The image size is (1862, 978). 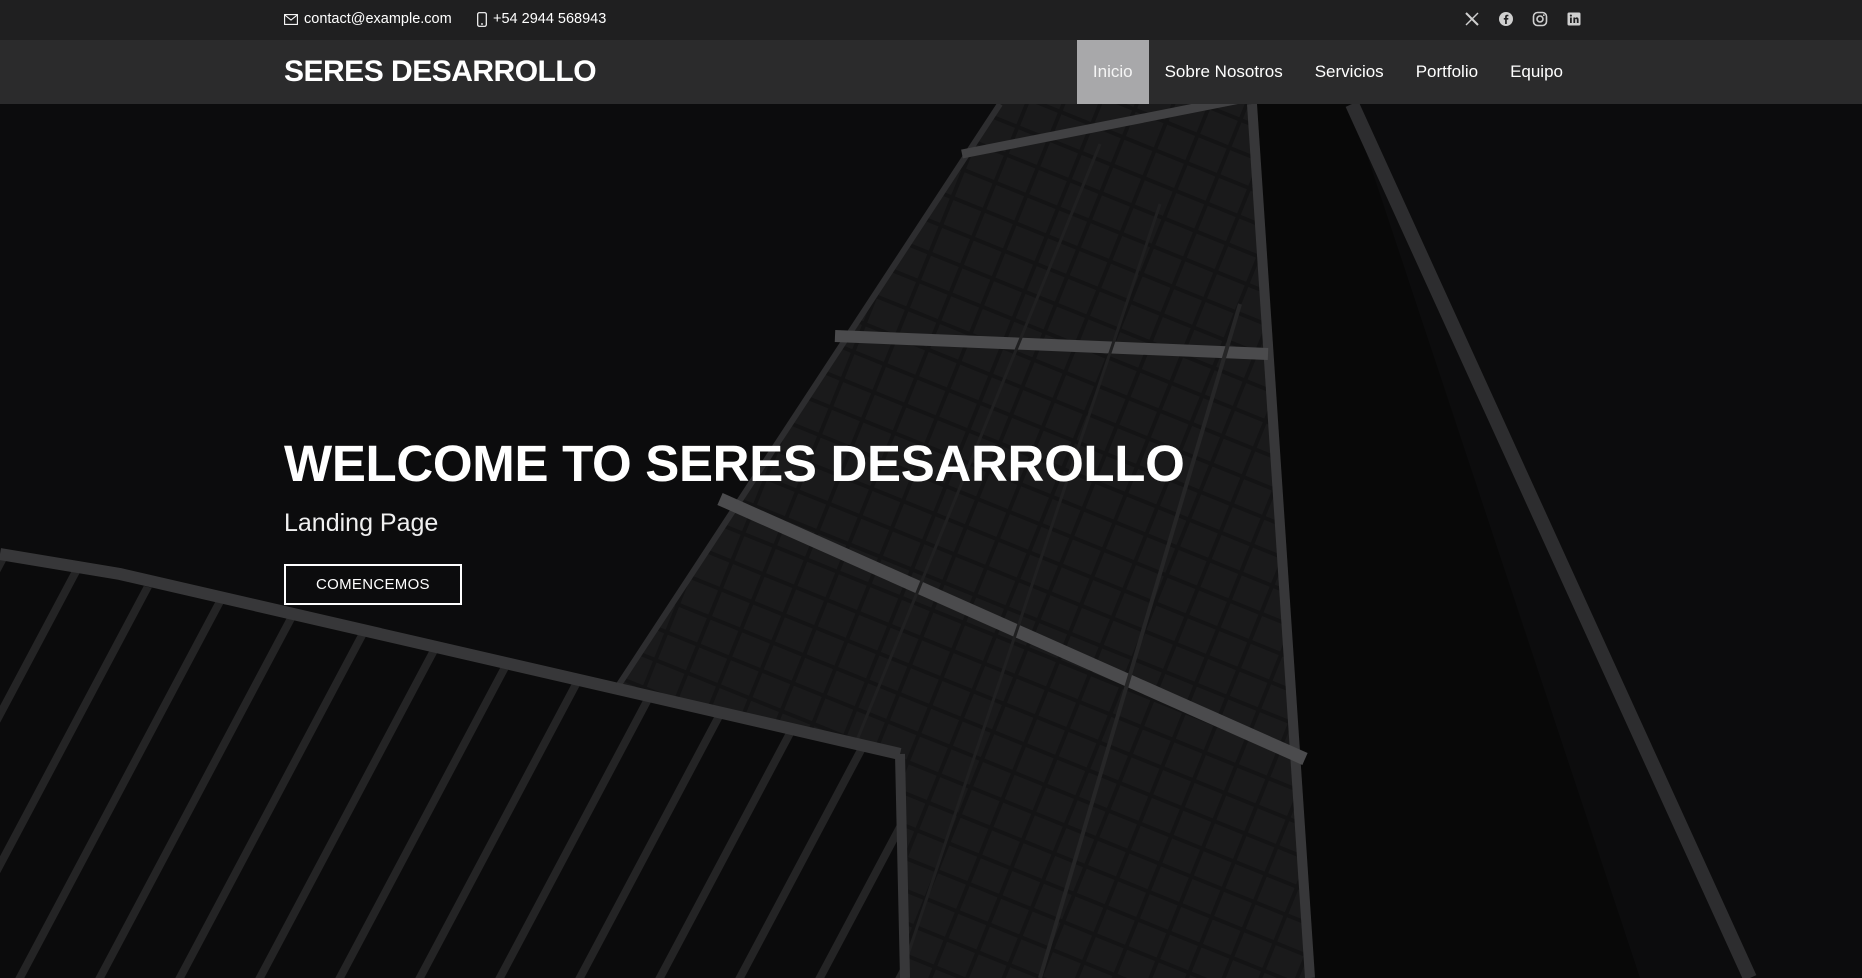 What do you see at coordinates (1536, 72) in the screenshot?
I see `nav-item-equipo: Equipo` at bounding box center [1536, 72].